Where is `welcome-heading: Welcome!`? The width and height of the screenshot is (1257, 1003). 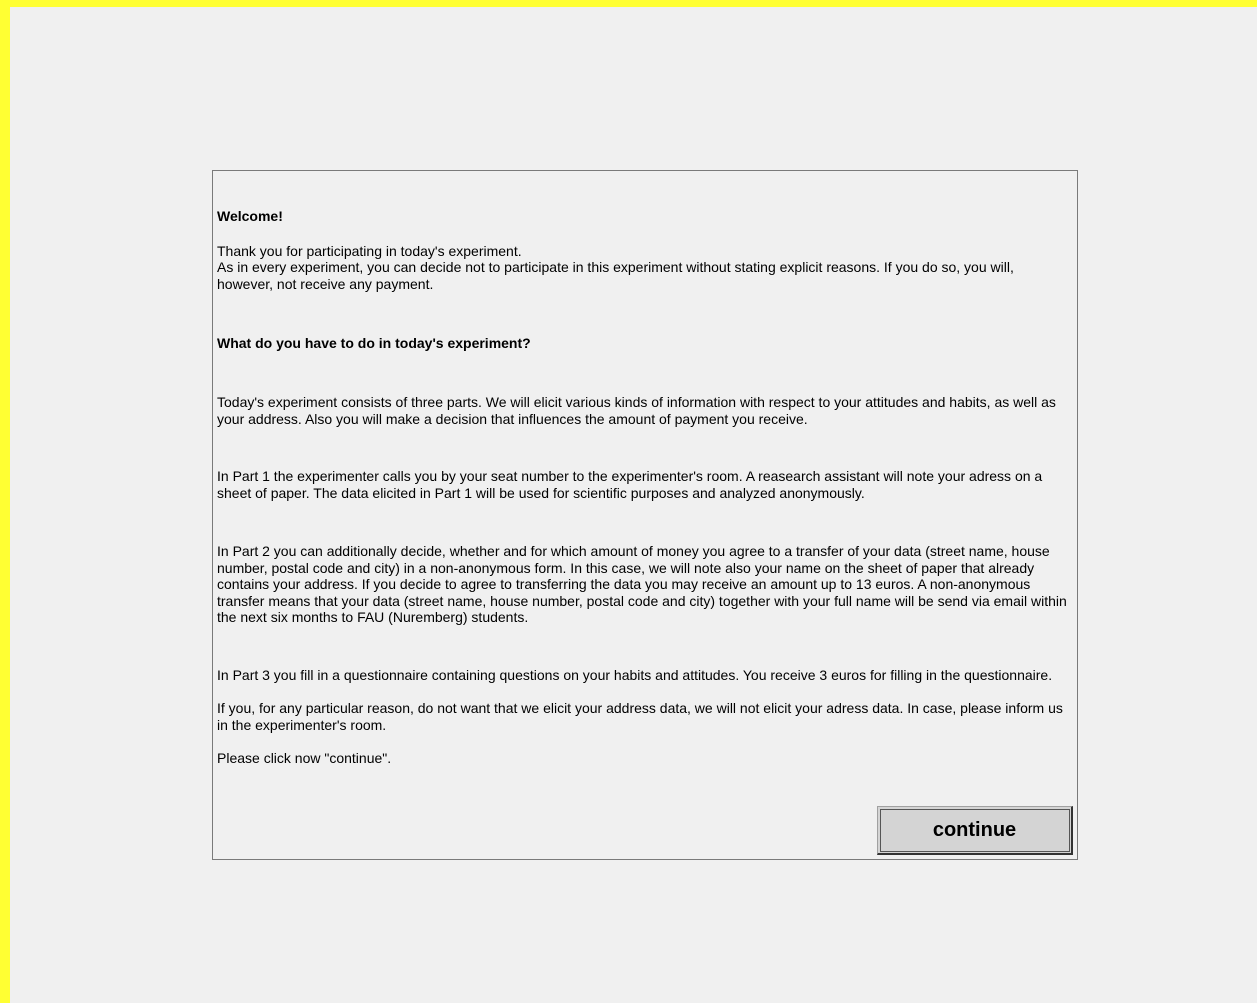 welcome-heading: Welcome! is located at coordinates (250, 216).